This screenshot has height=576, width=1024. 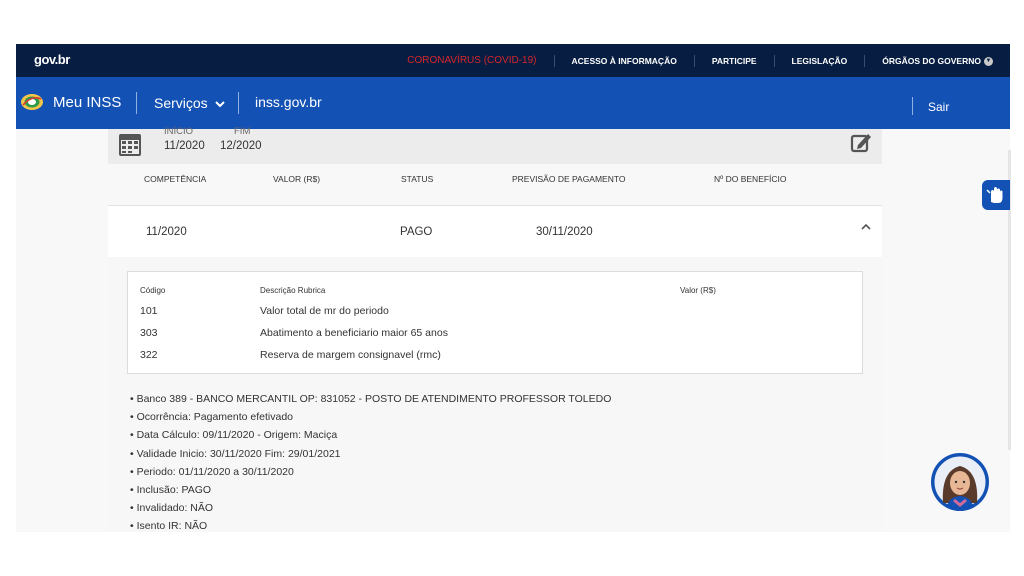 I want to click on inss-site-link: inss.gov.br, so click(x=288, y=102).